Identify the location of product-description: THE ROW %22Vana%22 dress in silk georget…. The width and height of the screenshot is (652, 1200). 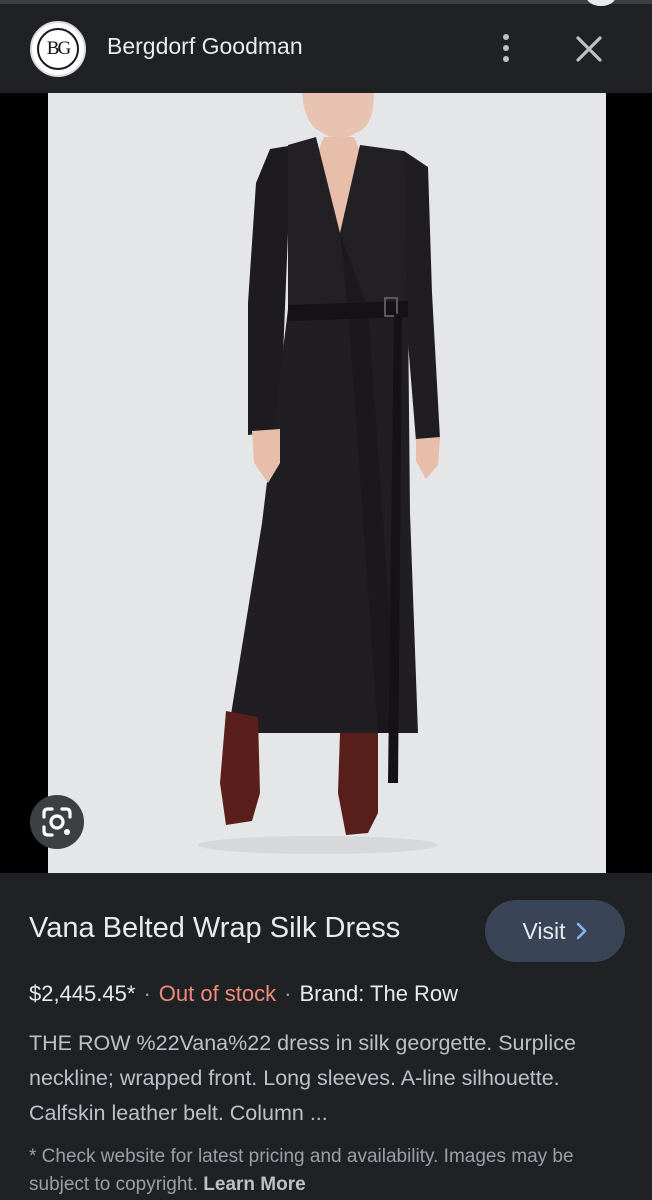
(302, 1078).